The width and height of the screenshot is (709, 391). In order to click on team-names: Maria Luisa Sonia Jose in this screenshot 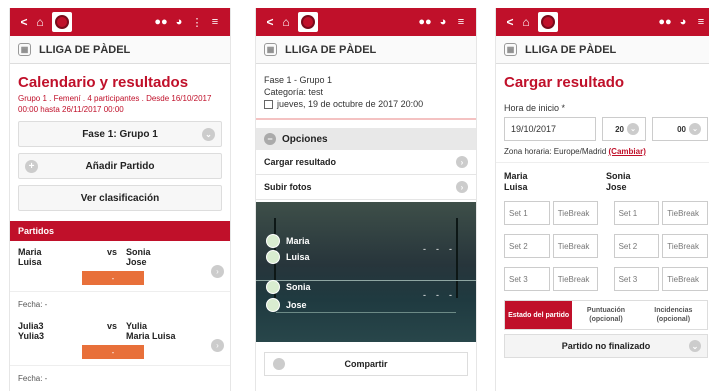, I will do `click(602, 178)`.